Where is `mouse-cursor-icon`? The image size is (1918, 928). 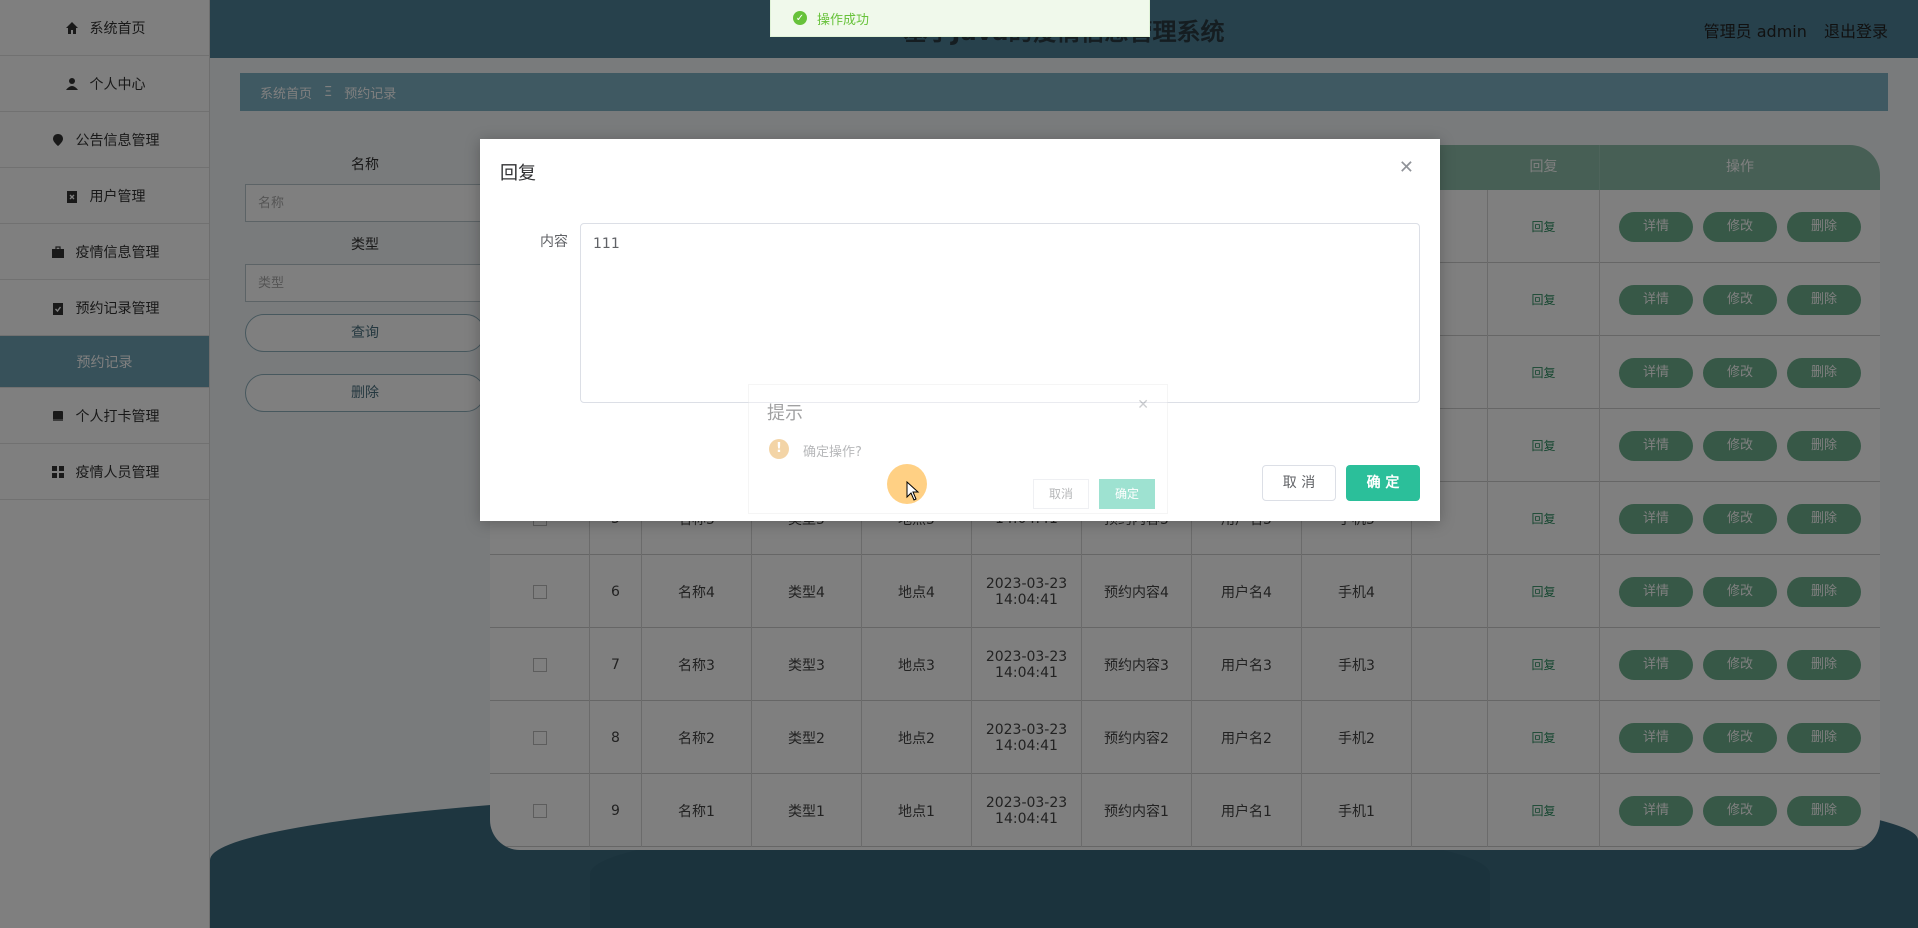
mouse-cursor-icon is located at coordinates (913, 492).